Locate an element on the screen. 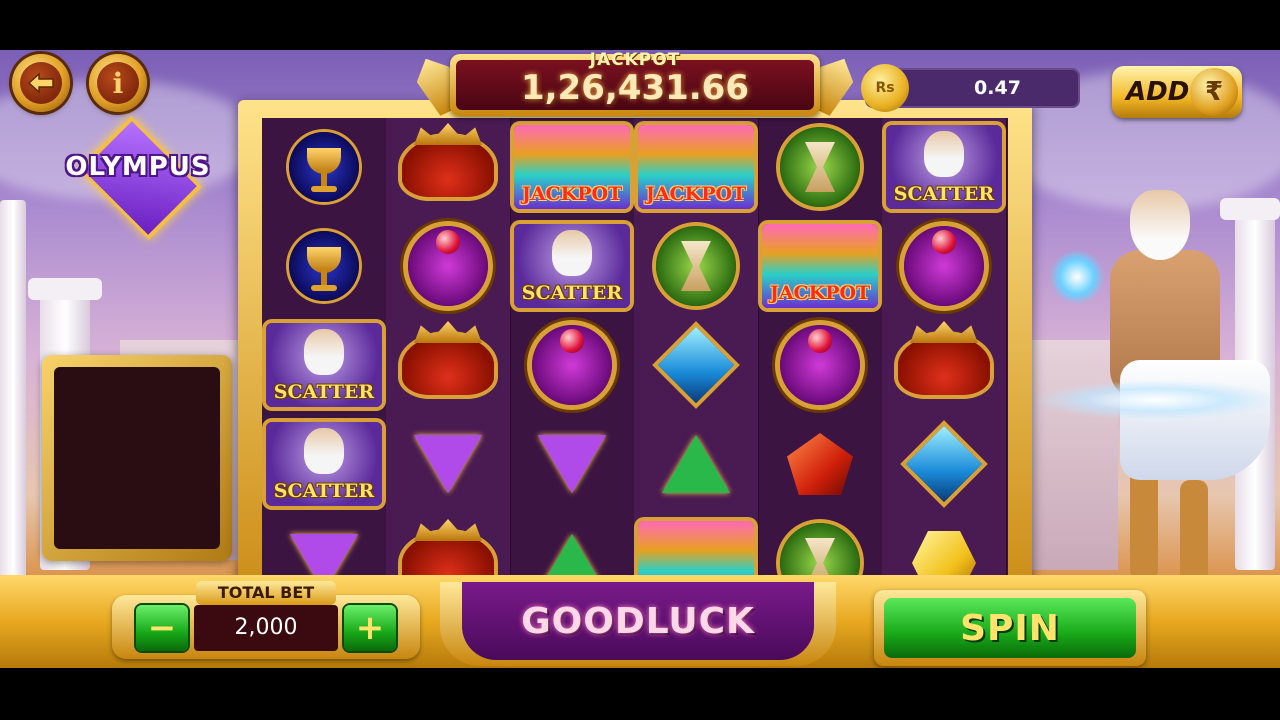 The height and width of the screenshot is (720, 1280). background-pillar-cap is located at coordinates (65, 289).